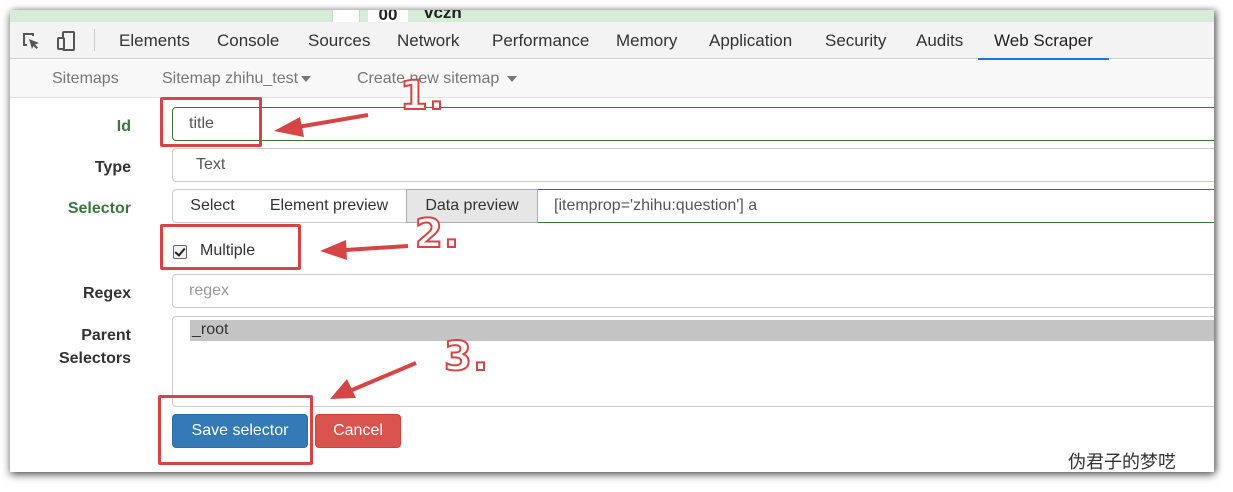 This screenshot has height=492, width=1233. Describe the element at coordinates (106, 335) in the screenshot. I see `parent-selectors-label-line1: Parent` at that location.